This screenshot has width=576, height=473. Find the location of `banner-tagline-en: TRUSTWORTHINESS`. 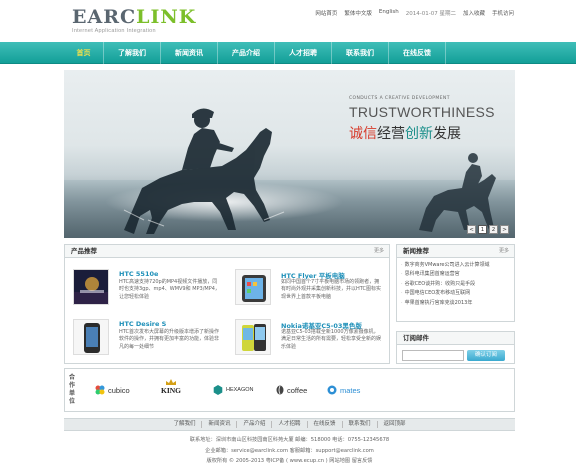

banner-tagline-en: TRUSTWORTHINESS is located at coordinates (422, 112).